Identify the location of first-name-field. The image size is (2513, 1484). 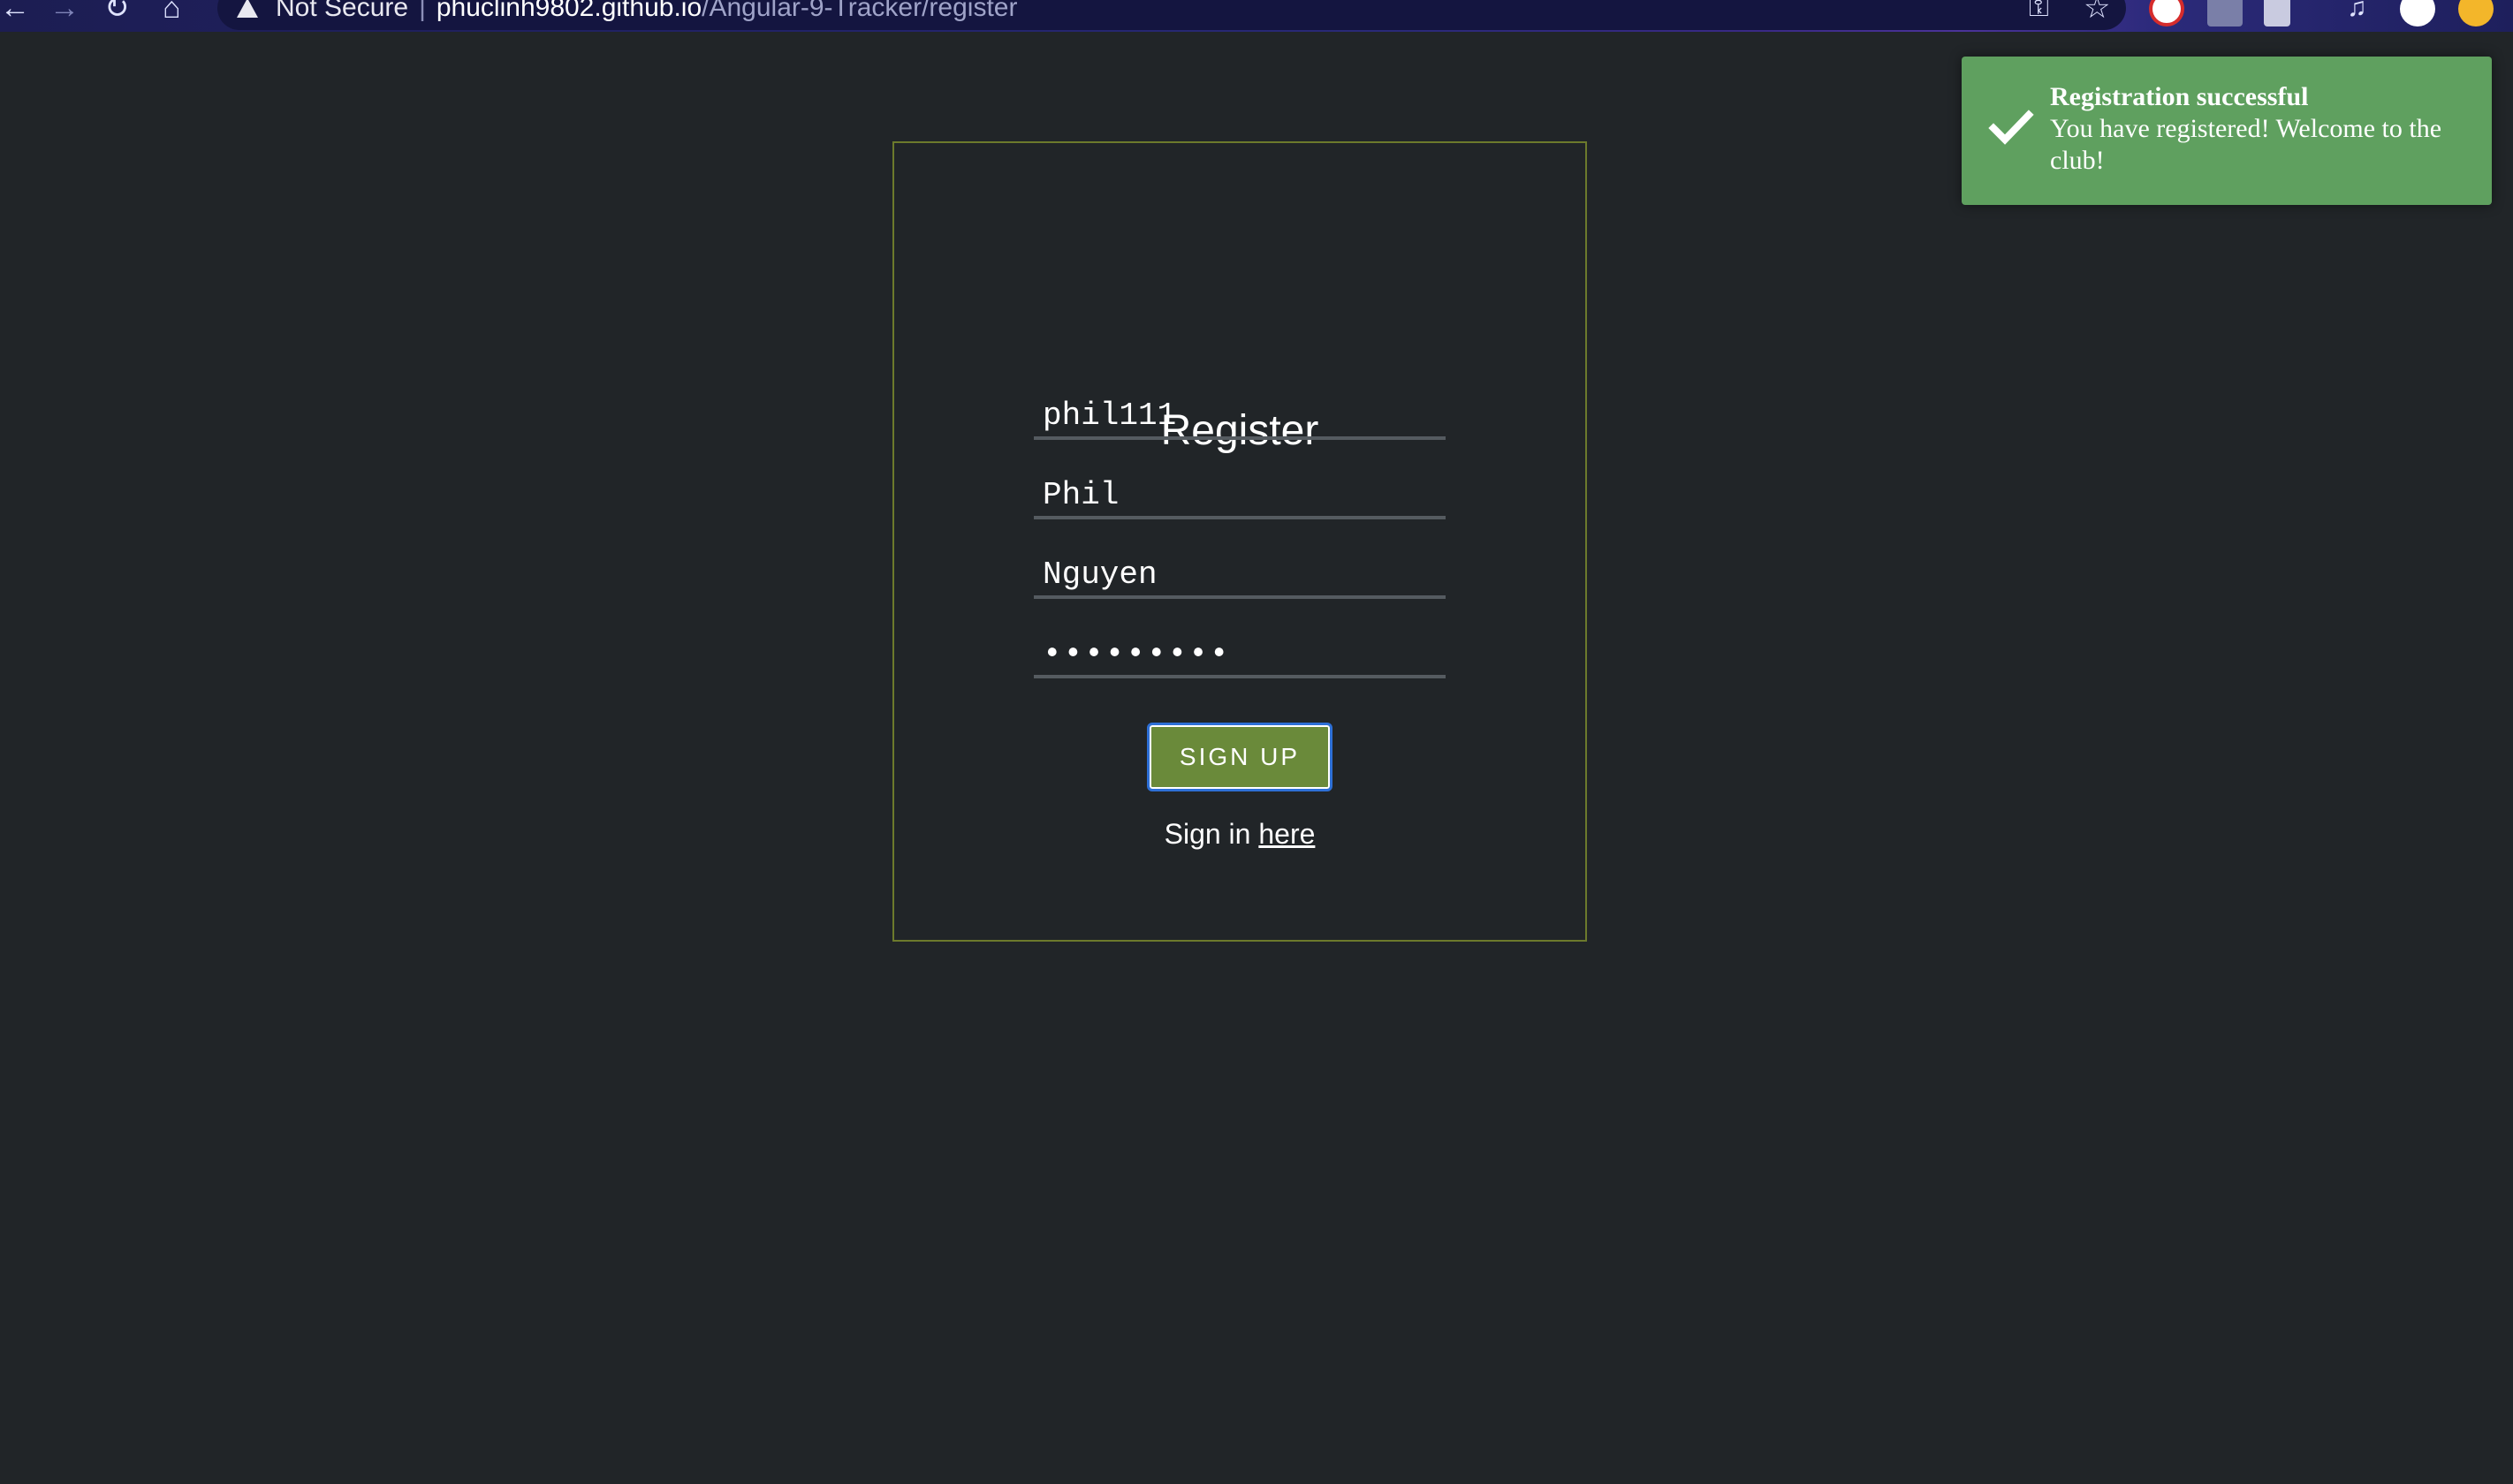
(1240, 496).